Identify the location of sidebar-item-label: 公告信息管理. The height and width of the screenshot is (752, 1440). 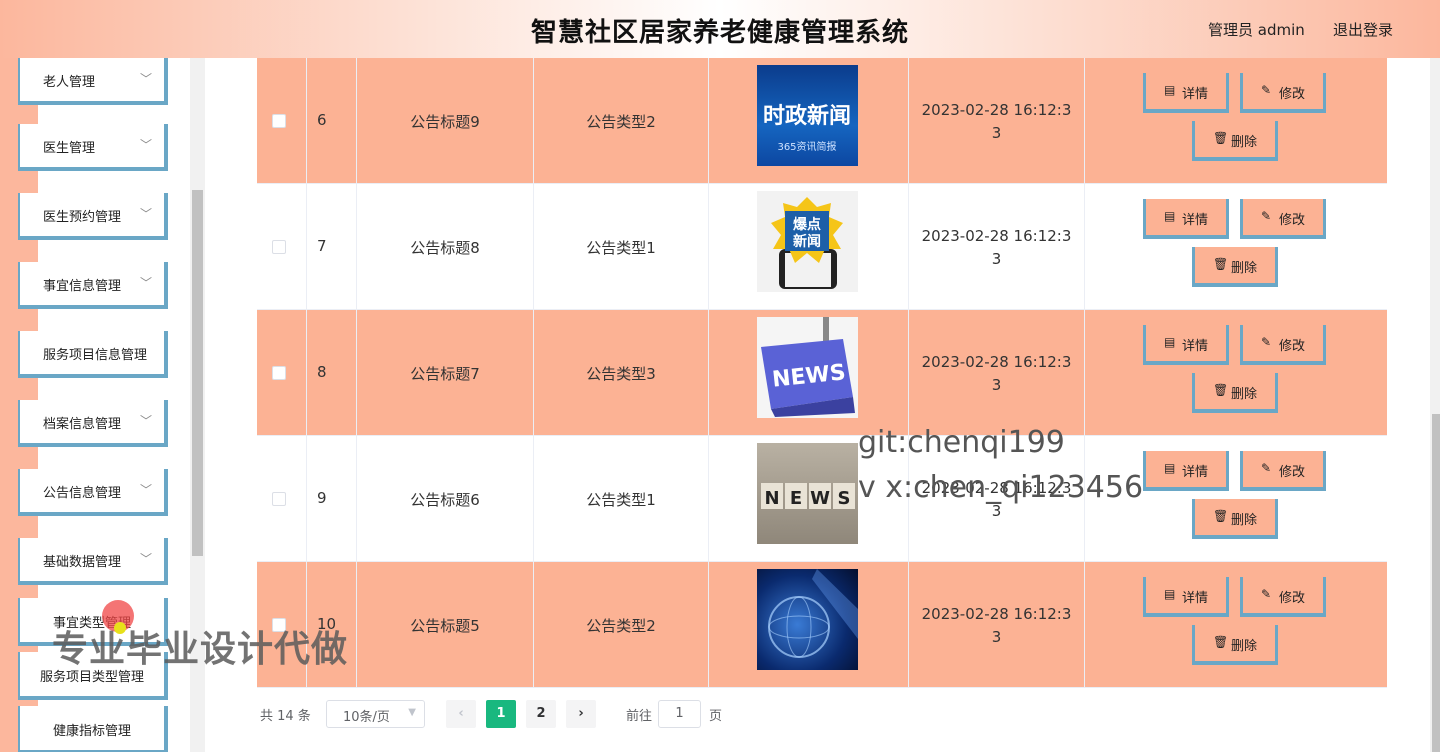
(82, 493).